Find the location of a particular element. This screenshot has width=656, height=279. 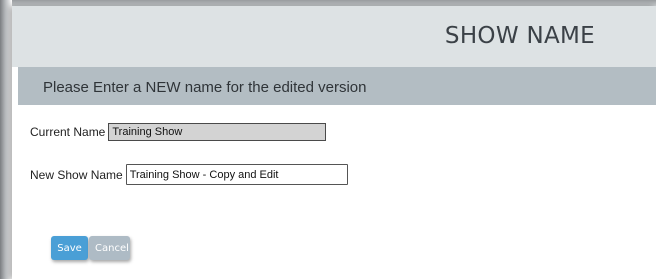

new-name-row: New Show Name is located at coordinates (189, 174).